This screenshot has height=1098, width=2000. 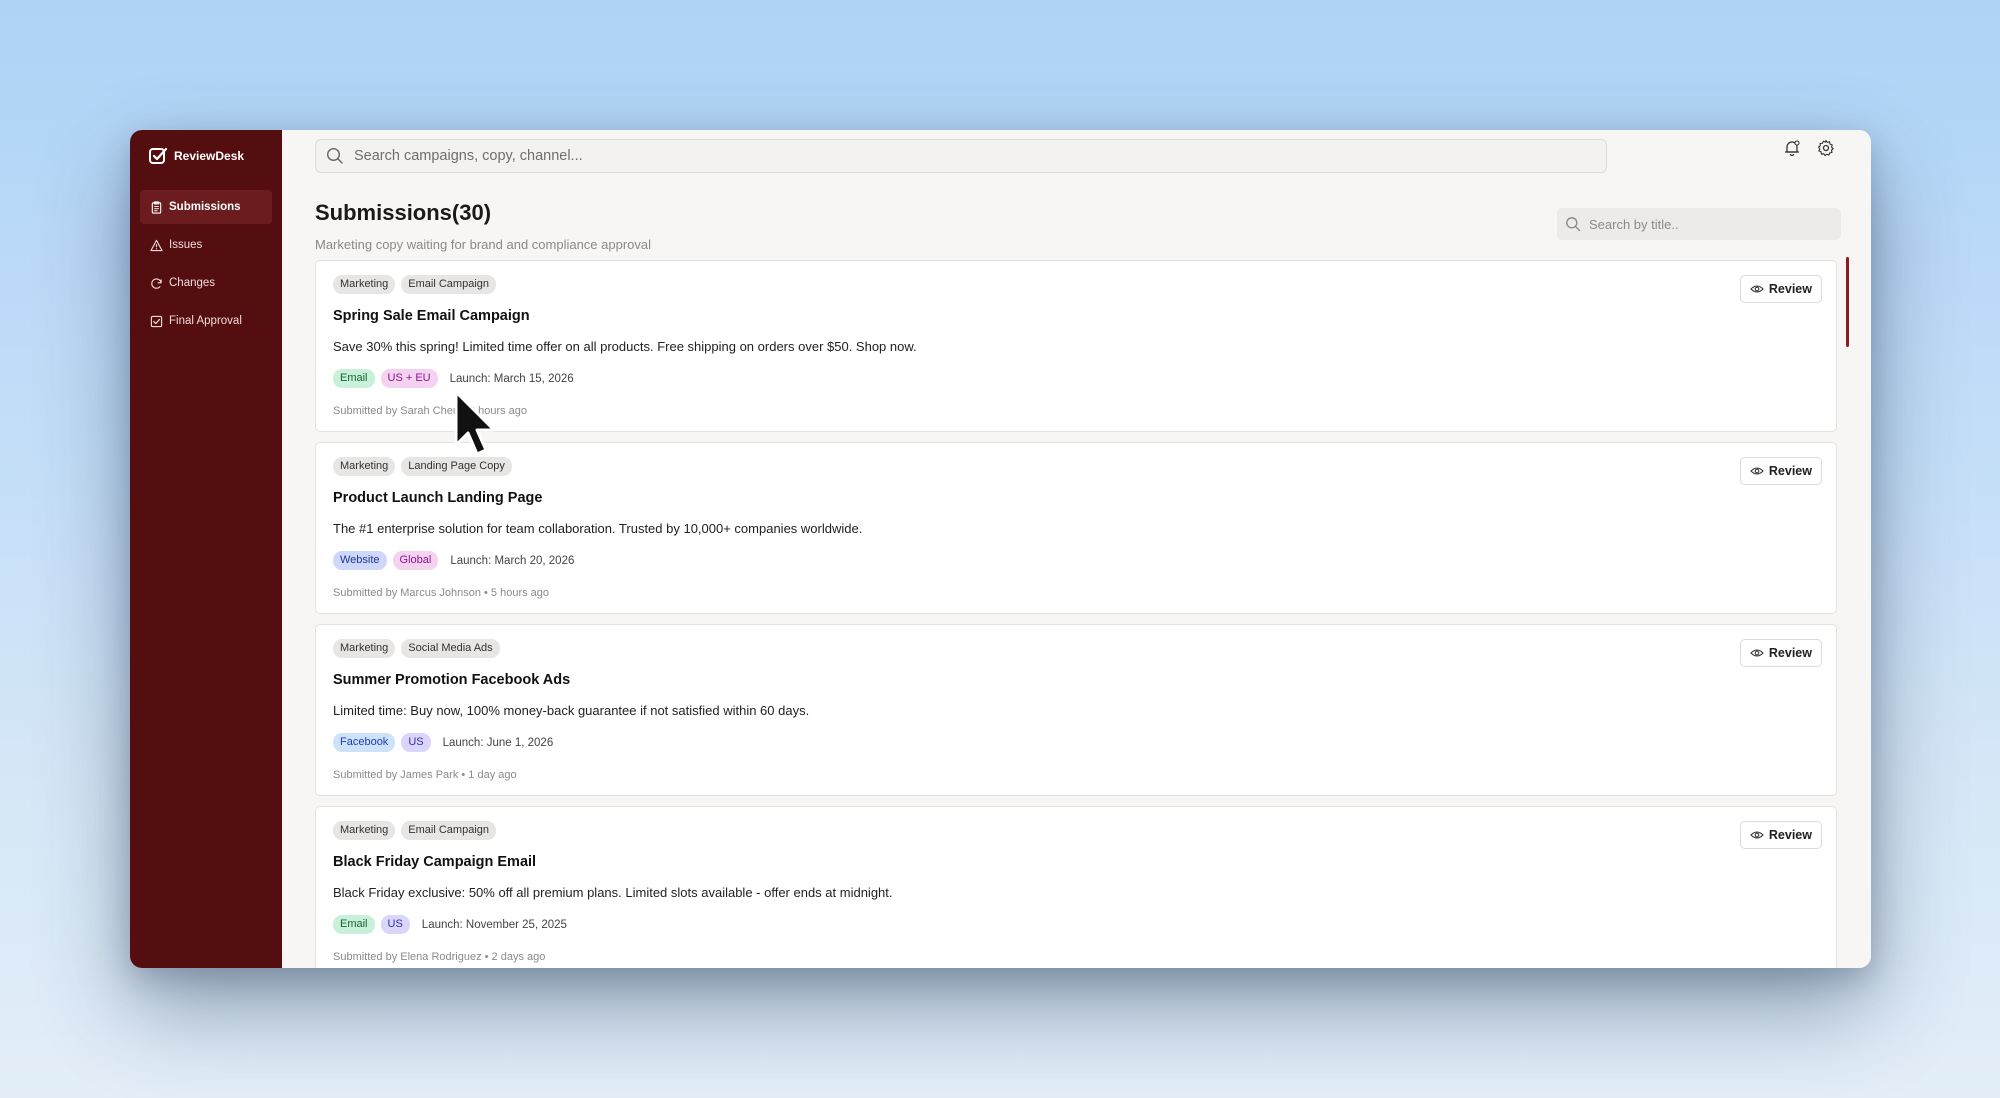 I want to click on sidebar-item-changes: Changes, so click(x=206, y=283).